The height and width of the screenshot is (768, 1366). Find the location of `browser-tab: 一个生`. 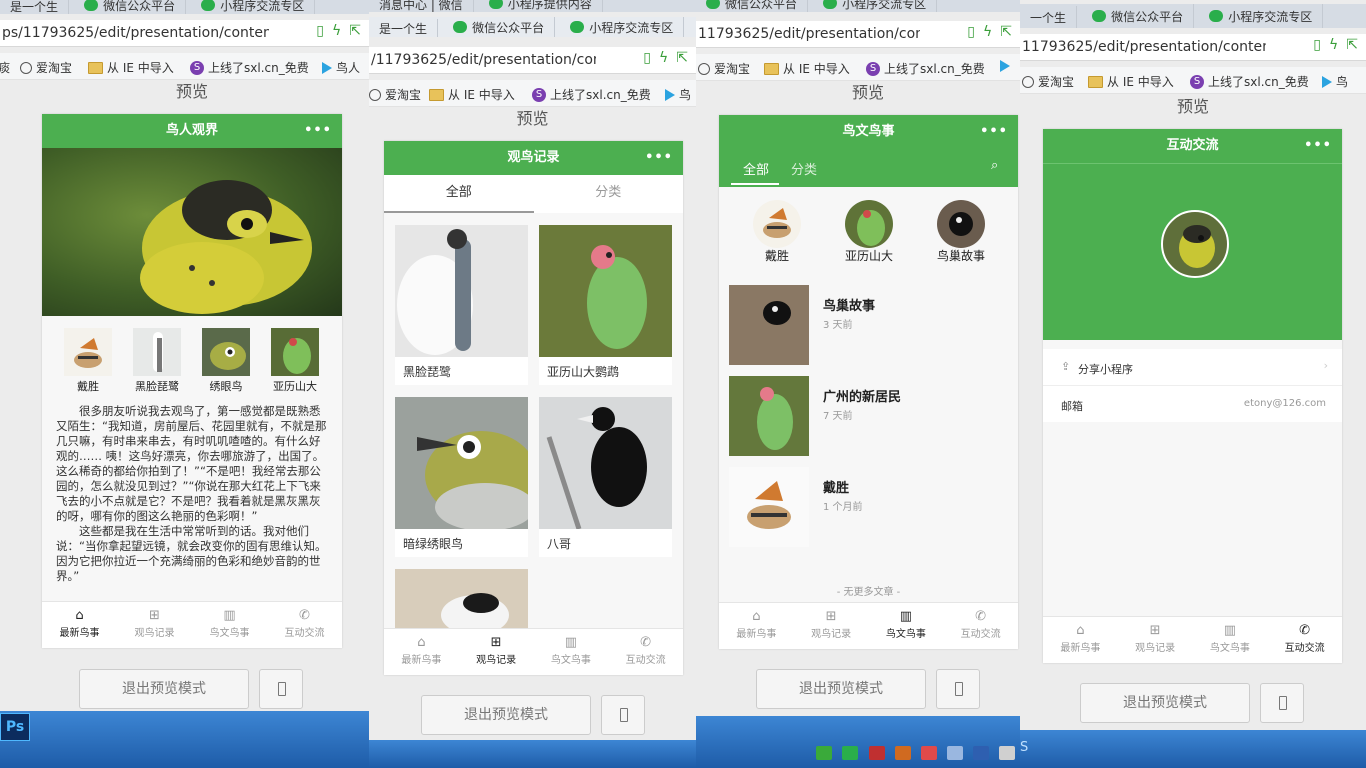

browser-tab: 一个生 is located at coordinates (1049, 16).